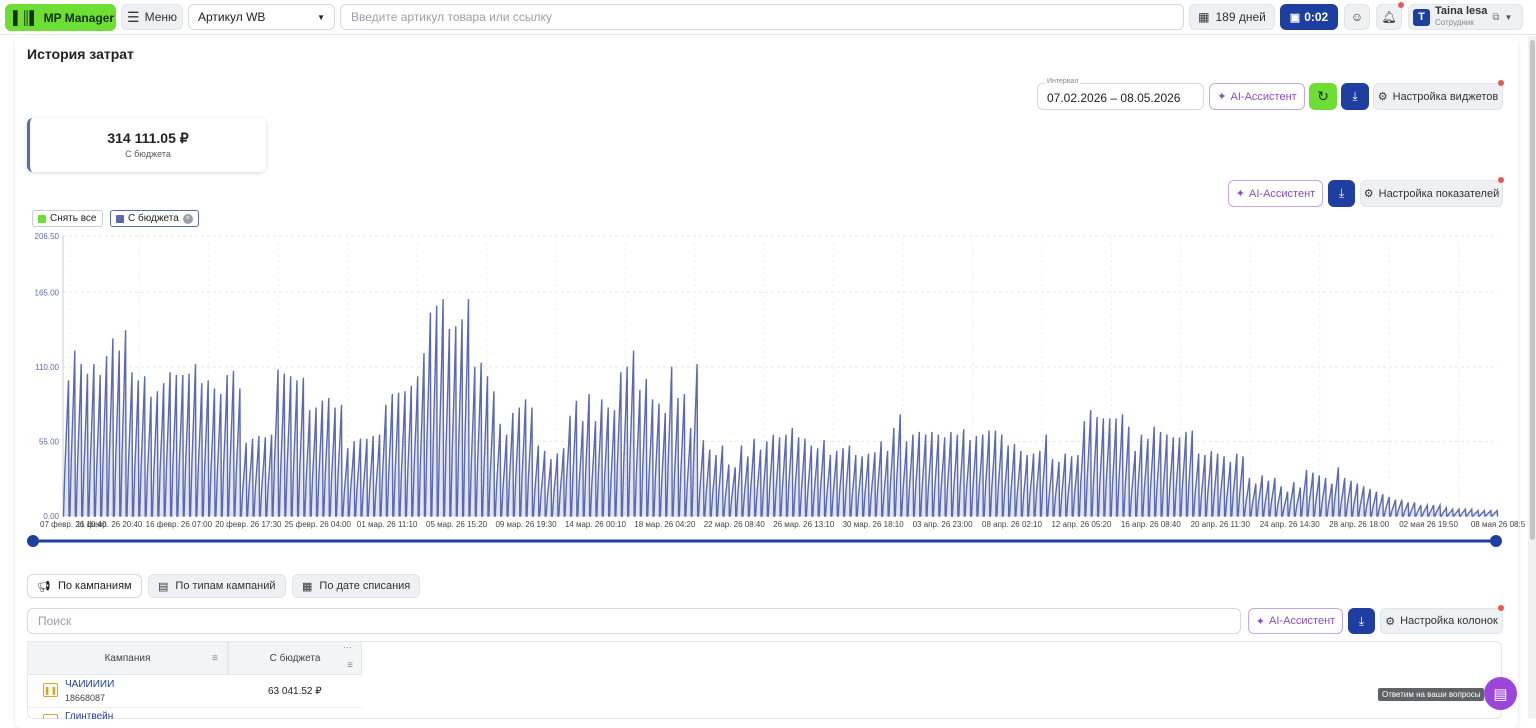 This screenshot has width=1536, height=728. I want to click on tab-by-campaigns: 📢︎ По кампаниям, so click(84, 586).